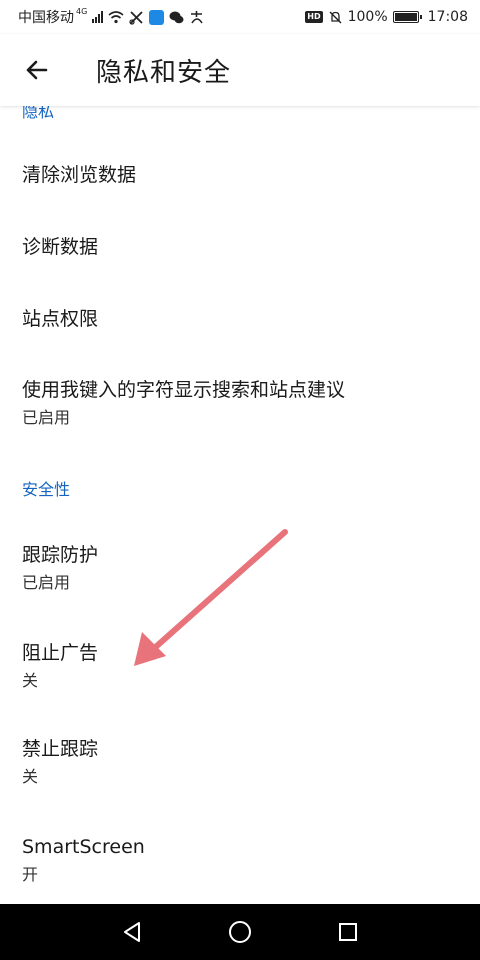  What do you see at coordinates (240, 762) in the screenshot?
I see `setting-do-not-track: 禁止跟踪 关` at bounding box center [240, 762].